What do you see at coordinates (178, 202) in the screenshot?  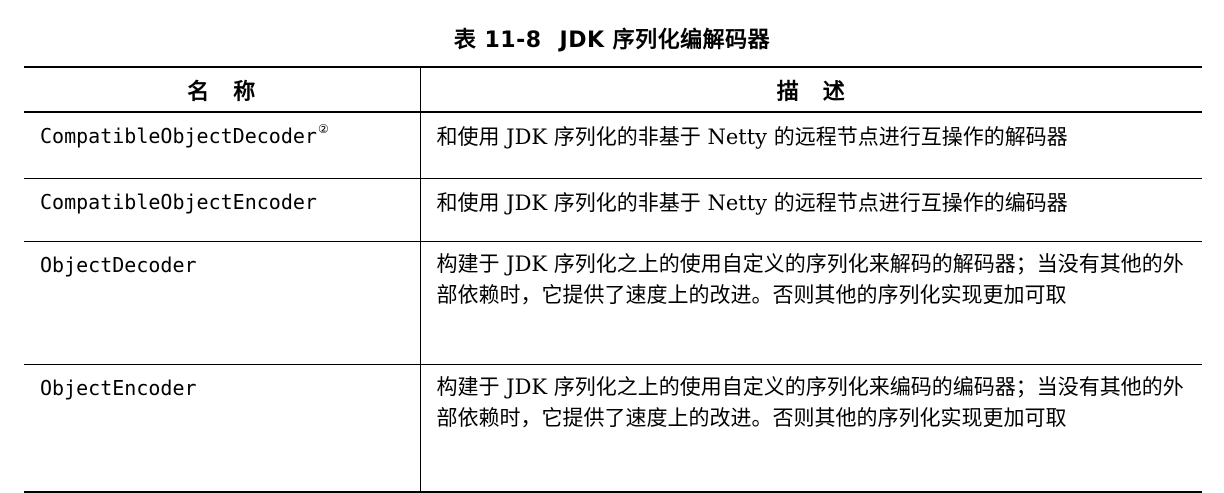 I see `codec-name: CompatibleObjectEncoder` at bounding box center [178, 202].